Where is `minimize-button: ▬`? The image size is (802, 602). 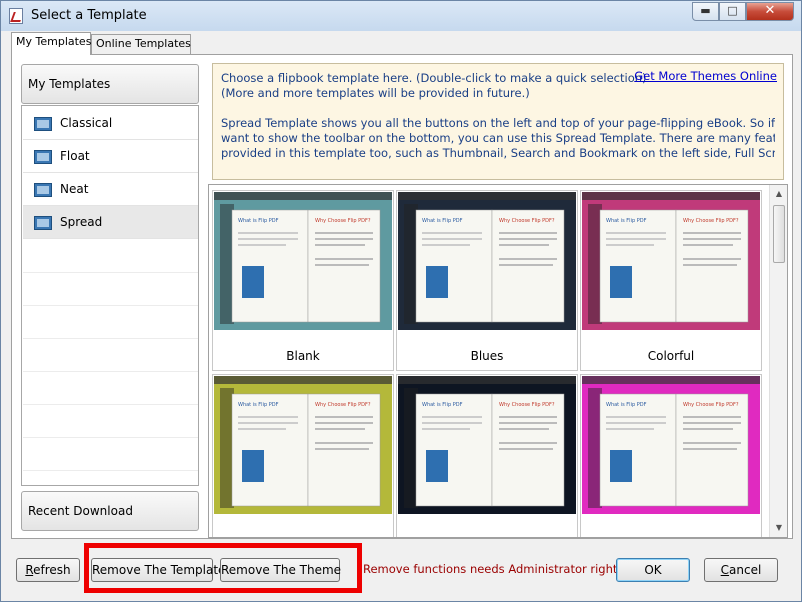 minimize-button: ▬ is located at coordinates (705, 11).